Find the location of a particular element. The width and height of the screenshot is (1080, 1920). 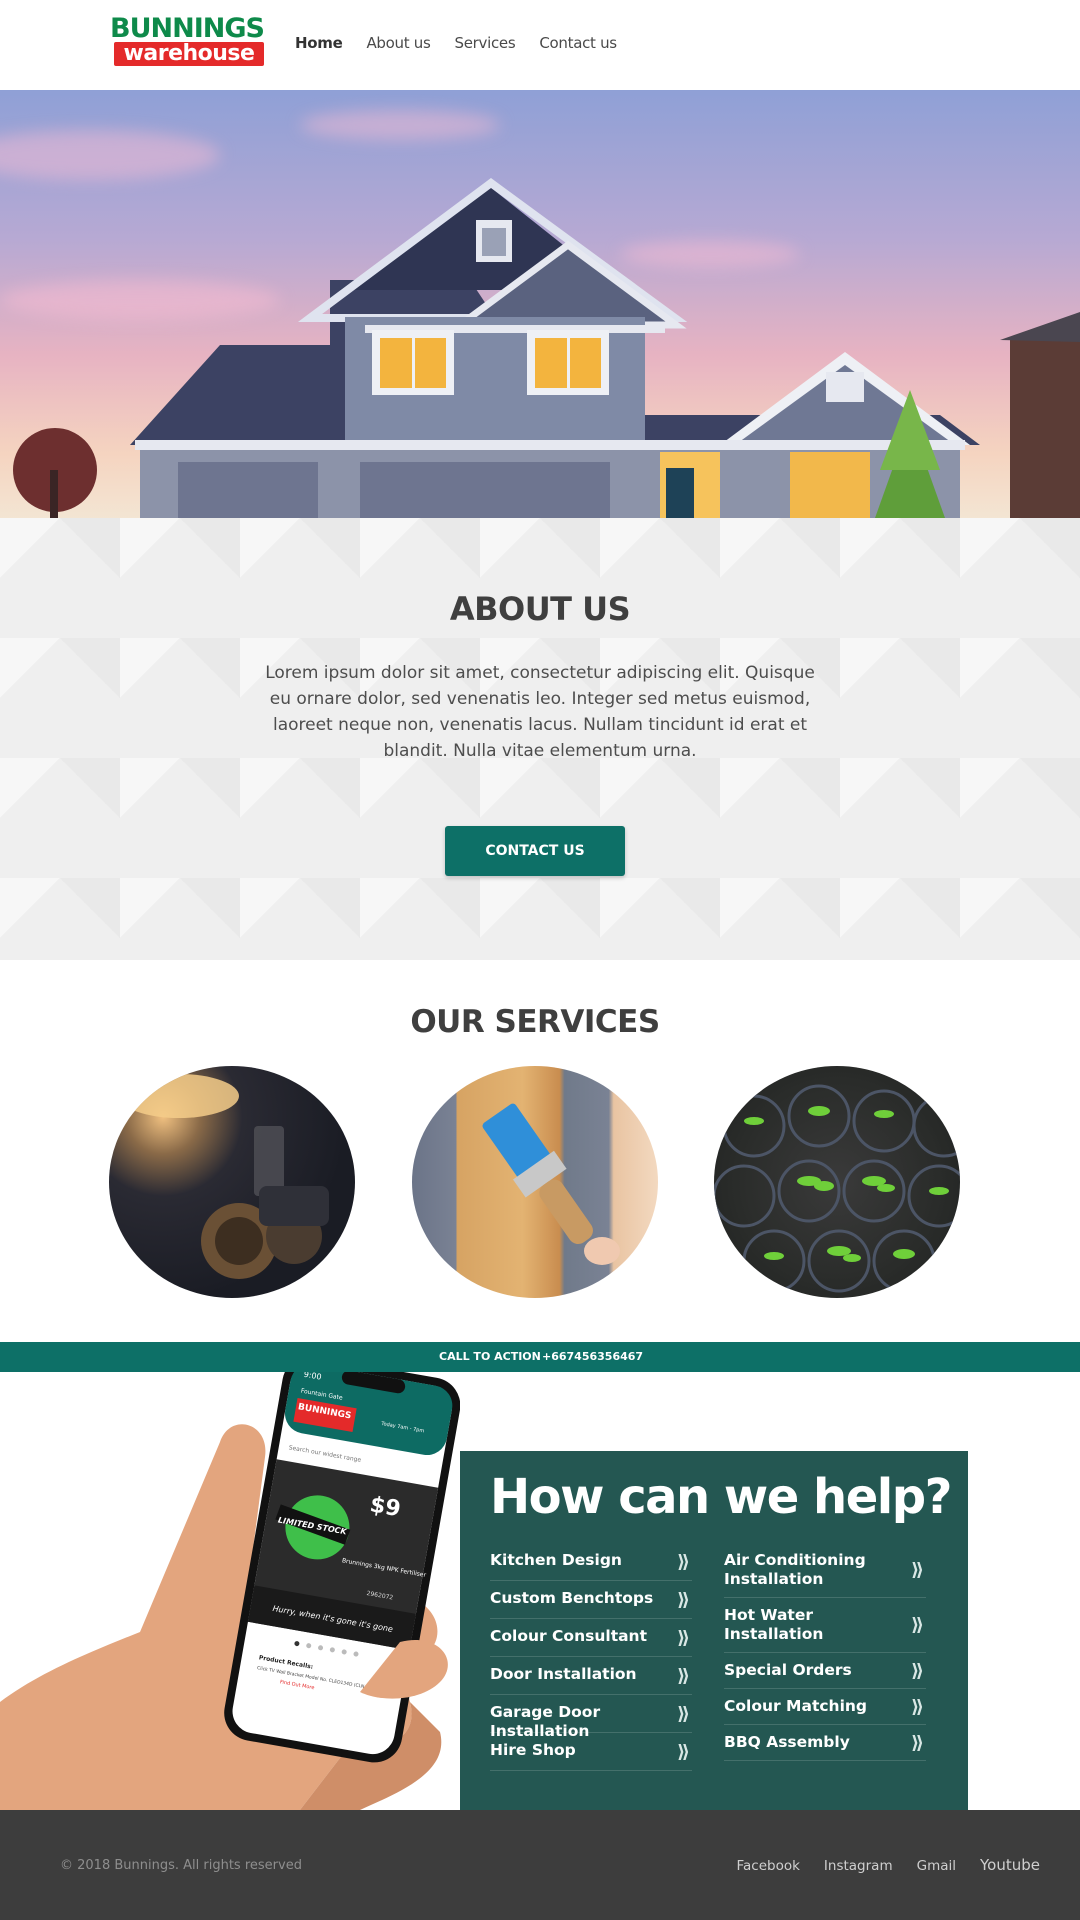

footer-link-instagram: Instagram is located at coordinates (858, 1866).